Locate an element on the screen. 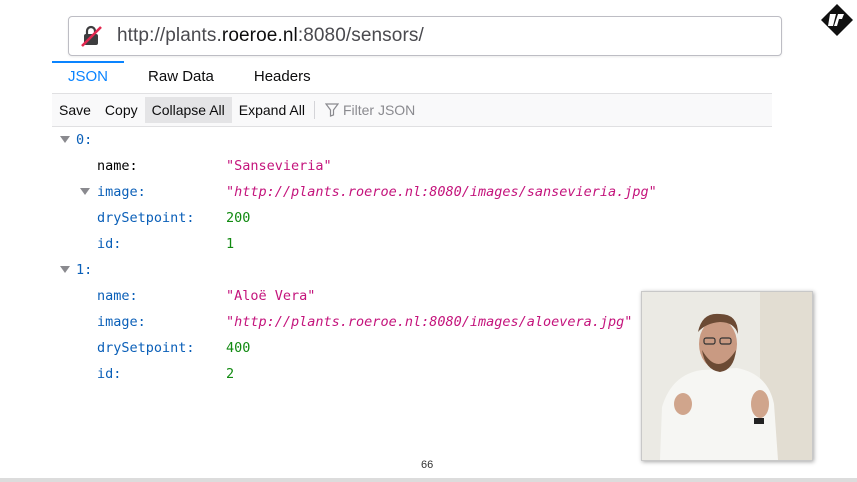 This screenshot has width=857, height=482. page-number: 66 is located at coordinates (427, 465).